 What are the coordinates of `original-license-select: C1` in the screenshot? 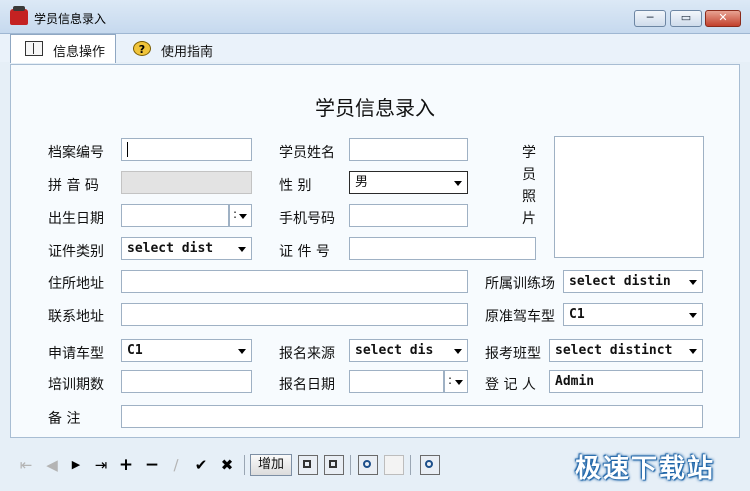 It's located at (633, 314).